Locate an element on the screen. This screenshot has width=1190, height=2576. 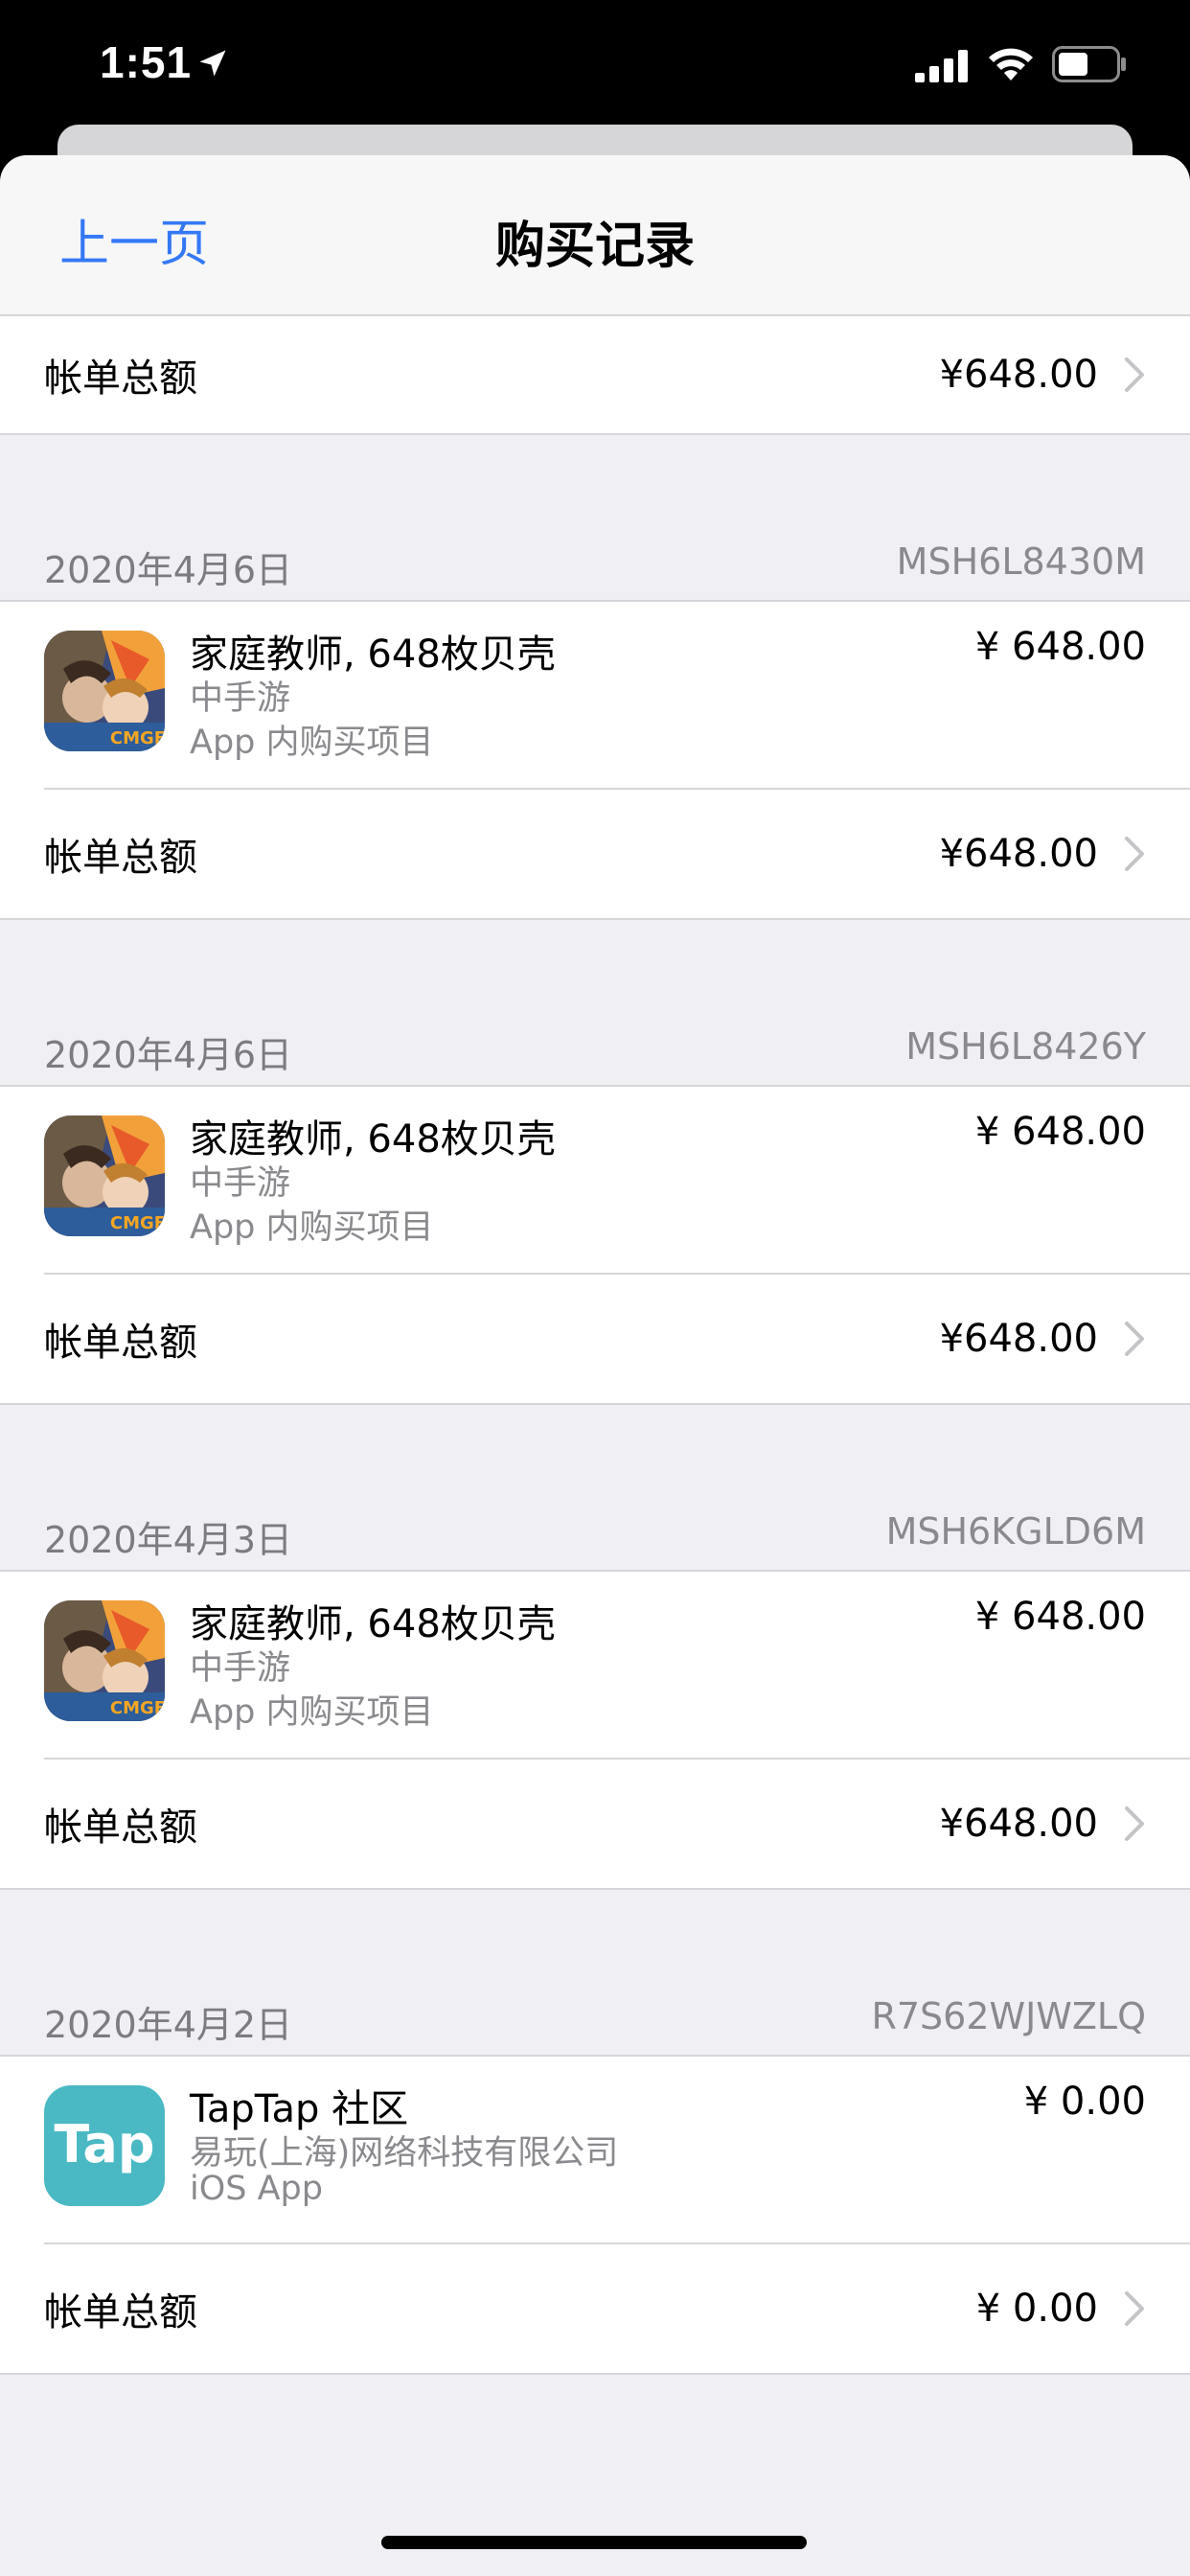
taptap-icon: Tap is located at coordinates (105, 2145).